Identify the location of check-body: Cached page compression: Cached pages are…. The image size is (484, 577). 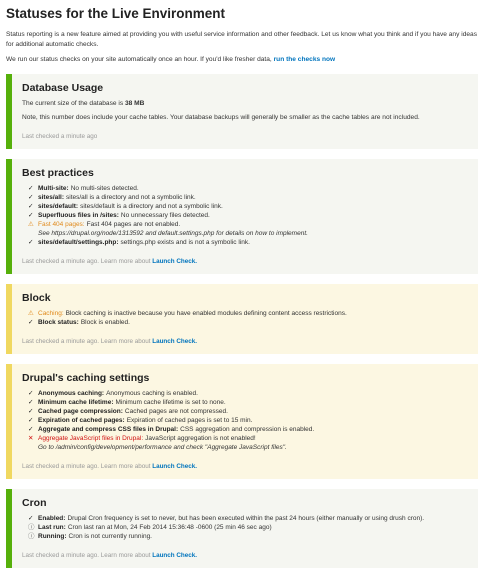
(133, 411).